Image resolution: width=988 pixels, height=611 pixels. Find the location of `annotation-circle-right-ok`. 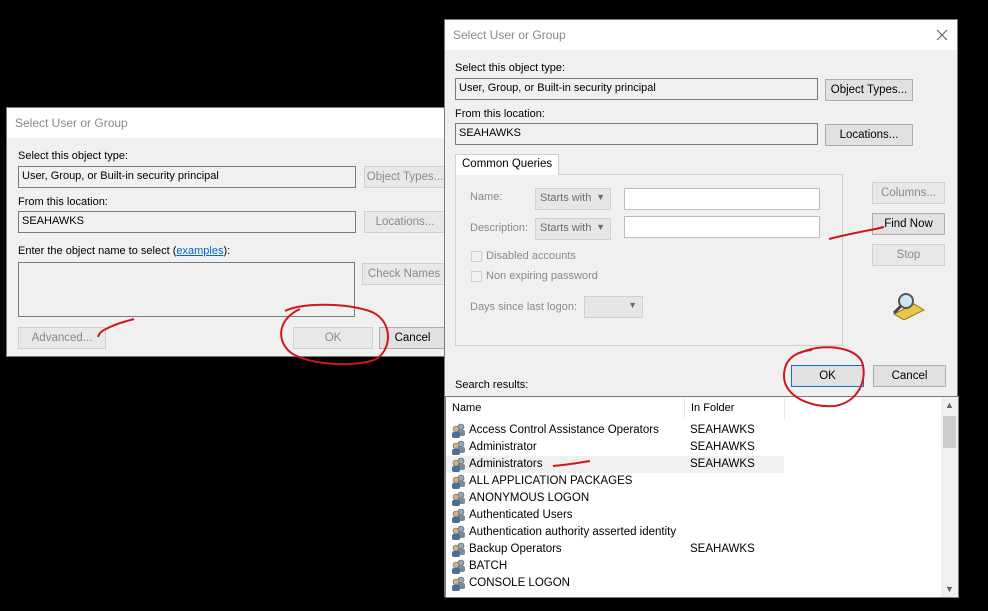

annotation-circle-right-ok is located at coordinates (823, 377).